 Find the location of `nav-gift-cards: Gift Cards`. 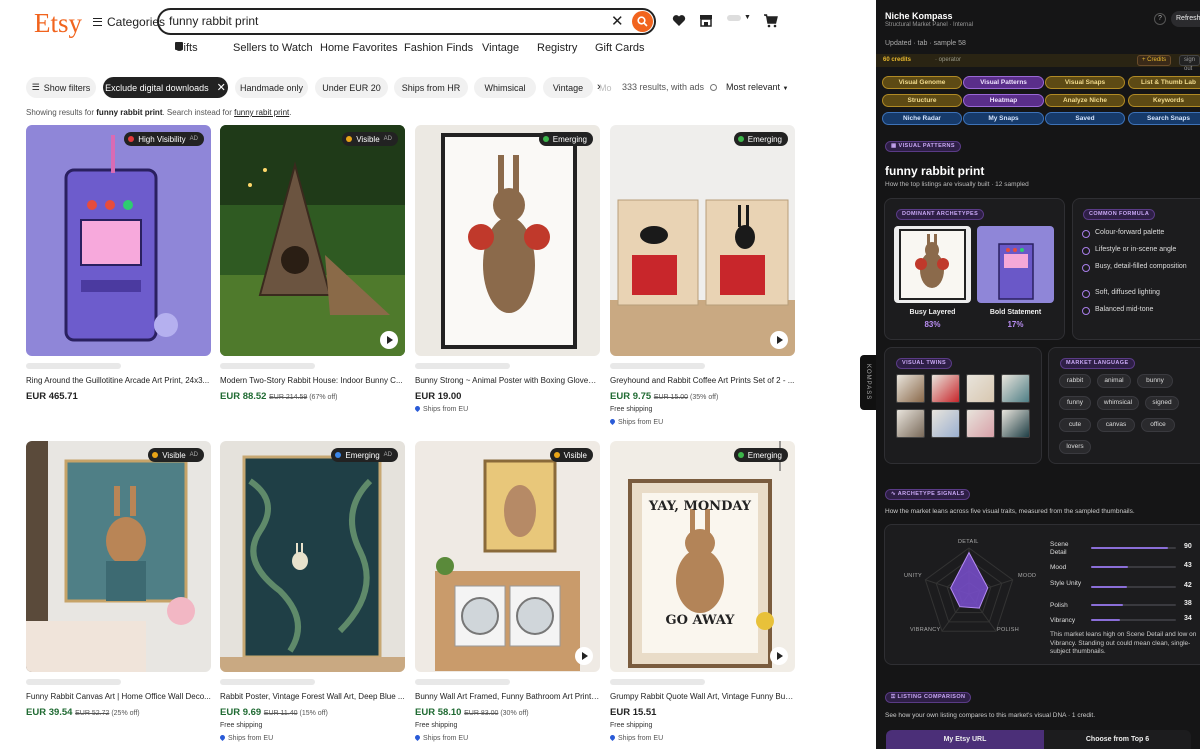

nav-gift-cards: Gift Cards is located at coordinates (620, 48).